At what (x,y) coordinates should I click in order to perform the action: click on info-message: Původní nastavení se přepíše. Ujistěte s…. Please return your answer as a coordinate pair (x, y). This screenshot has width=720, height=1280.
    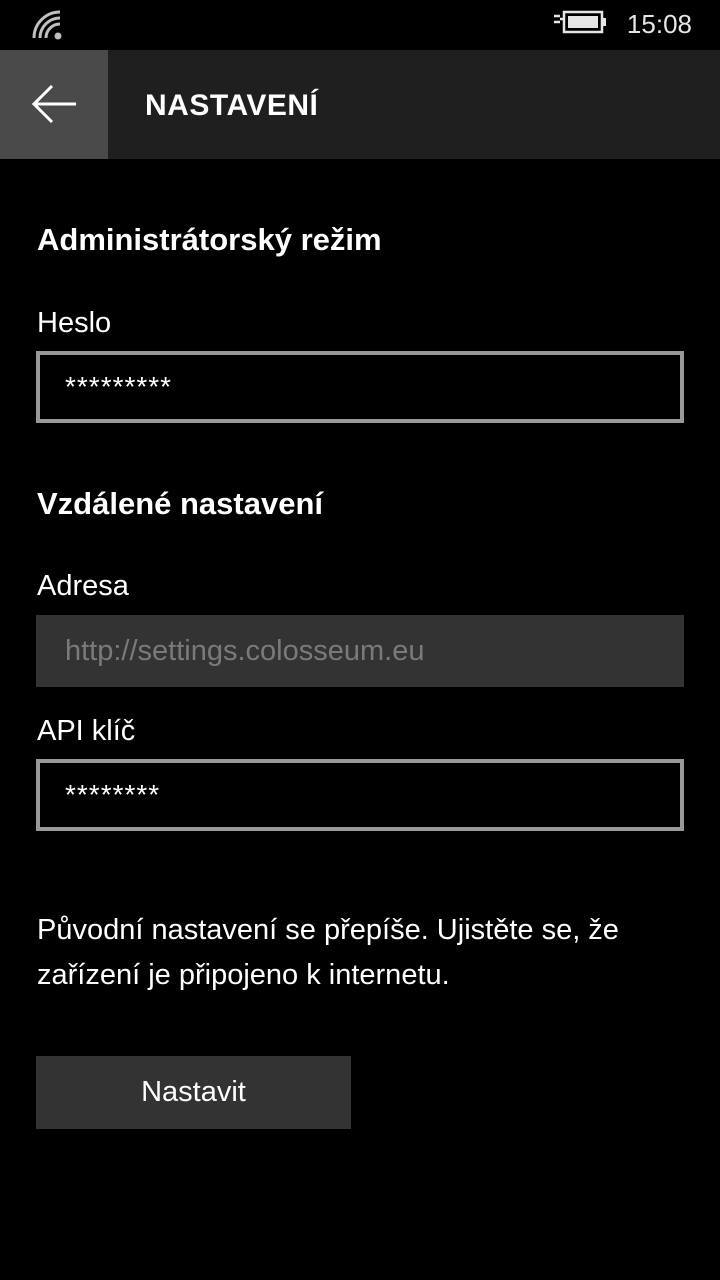
    Looking at the image, I should click on (328, 952).